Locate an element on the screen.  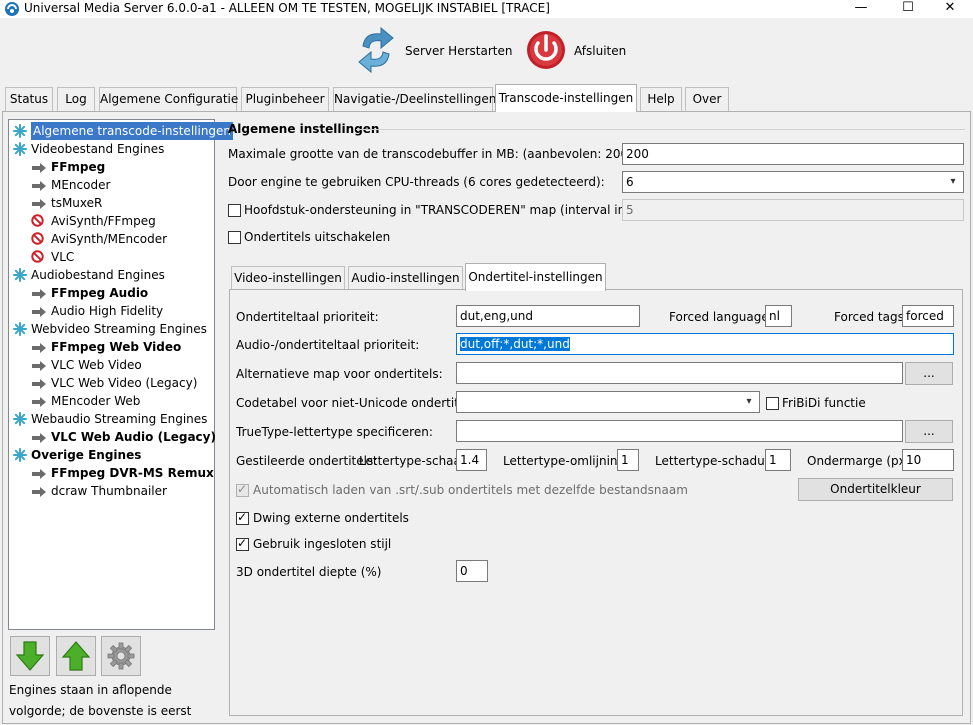
bottom-margin-input: 10 is located at coordinates (928, 460).